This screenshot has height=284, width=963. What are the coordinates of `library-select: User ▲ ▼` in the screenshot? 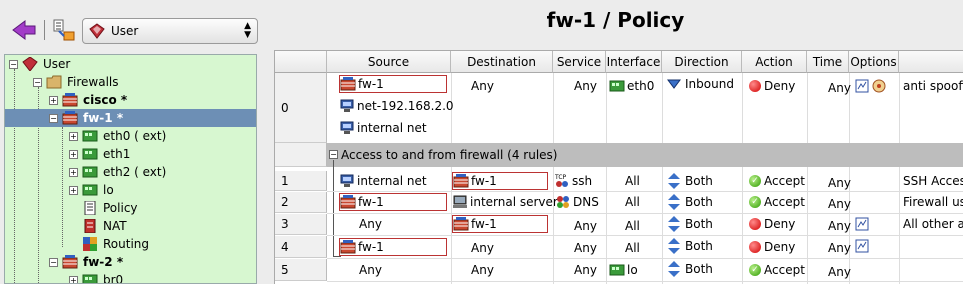 It's located at (170, 31).